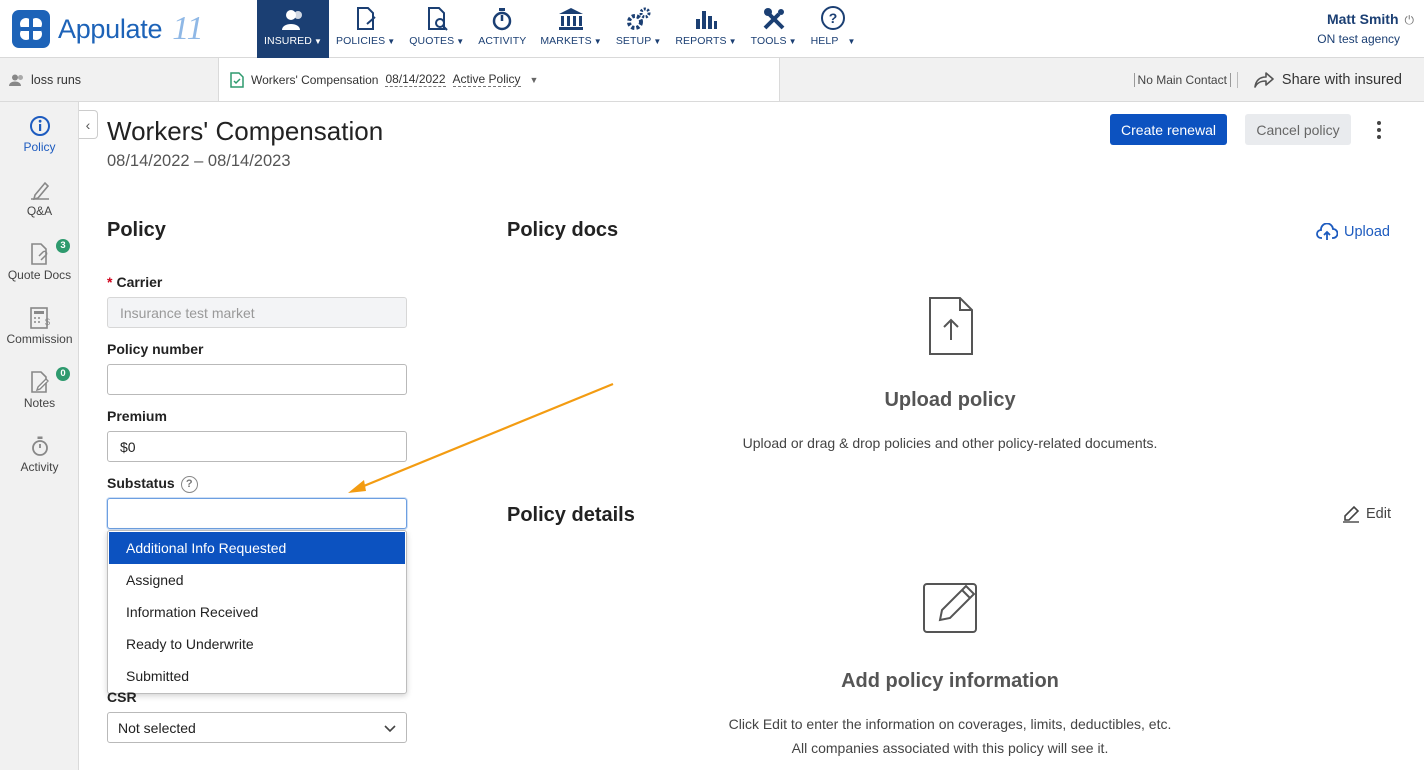 The width and height of the screenshot is (1424, 770). I want to click on policy-docs-heading: Policy docs, so click(563, 230).